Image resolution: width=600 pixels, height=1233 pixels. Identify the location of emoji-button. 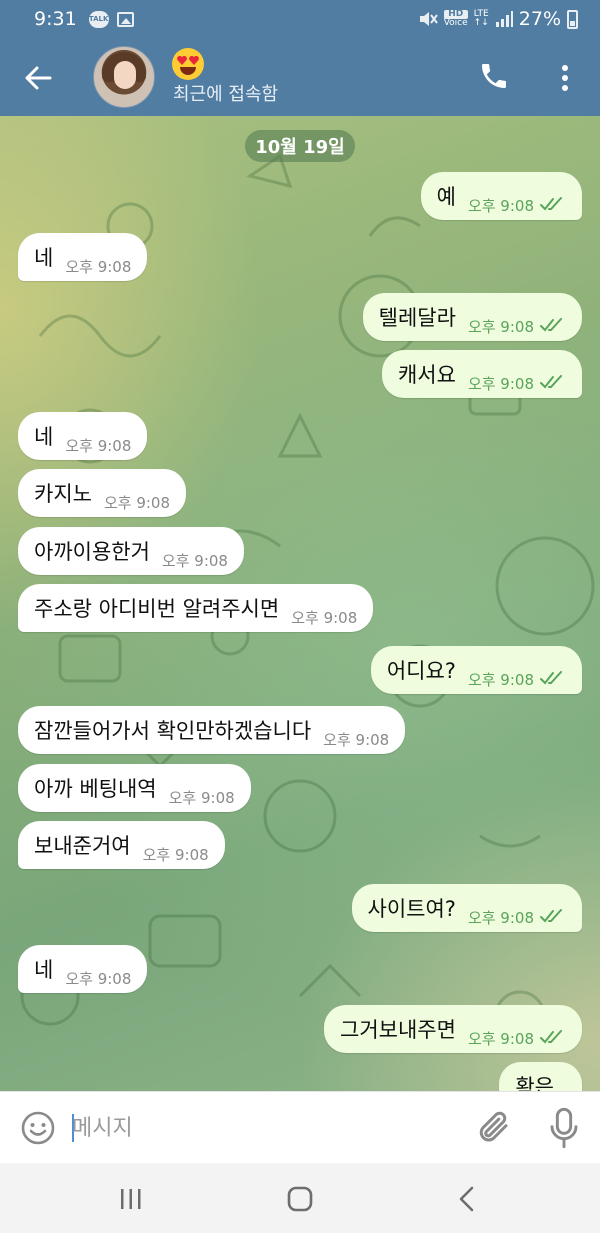
(38, 1128).